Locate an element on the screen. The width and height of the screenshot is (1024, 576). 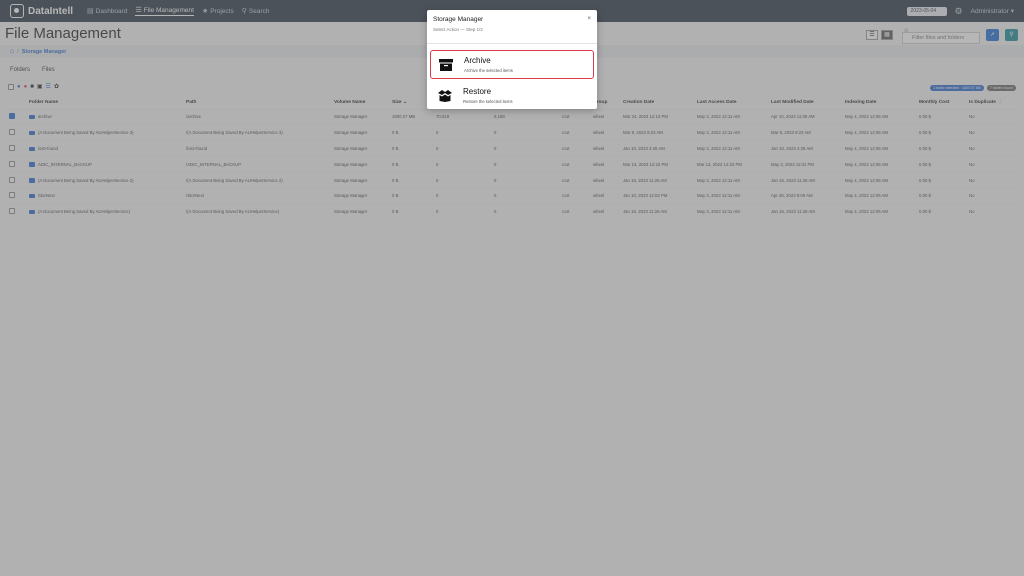
restore-option: Restore Restore the selected items is located at coordinates (512, 96).